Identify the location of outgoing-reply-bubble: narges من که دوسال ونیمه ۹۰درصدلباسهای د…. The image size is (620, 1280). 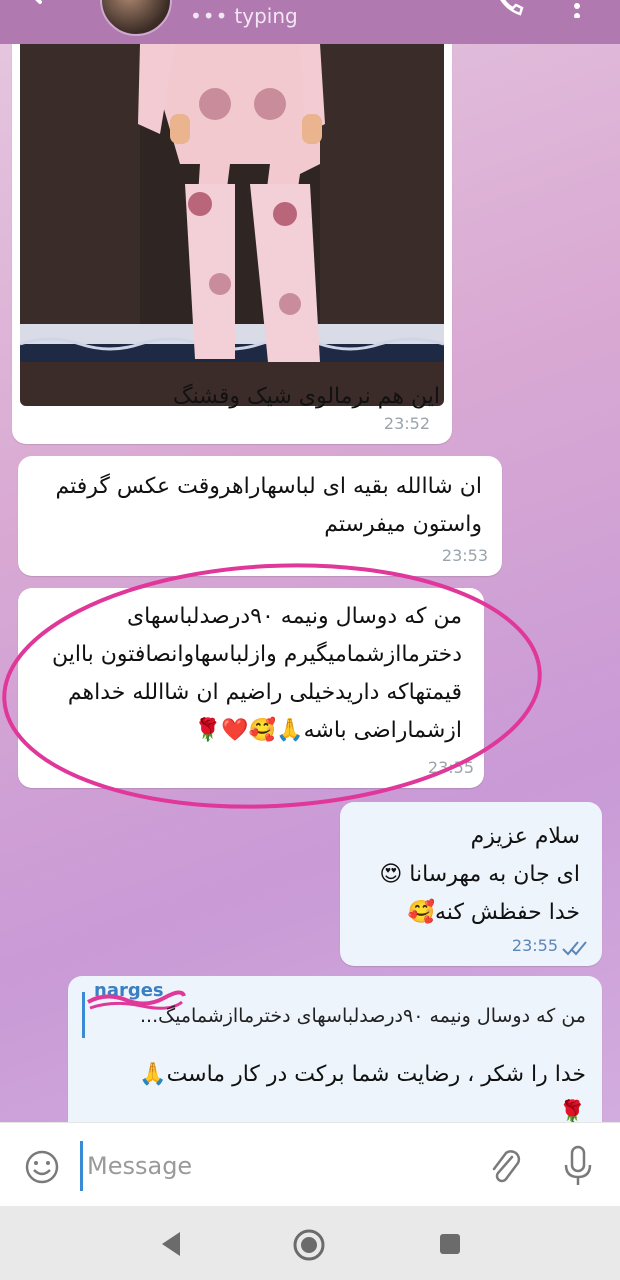
(335, 1056).